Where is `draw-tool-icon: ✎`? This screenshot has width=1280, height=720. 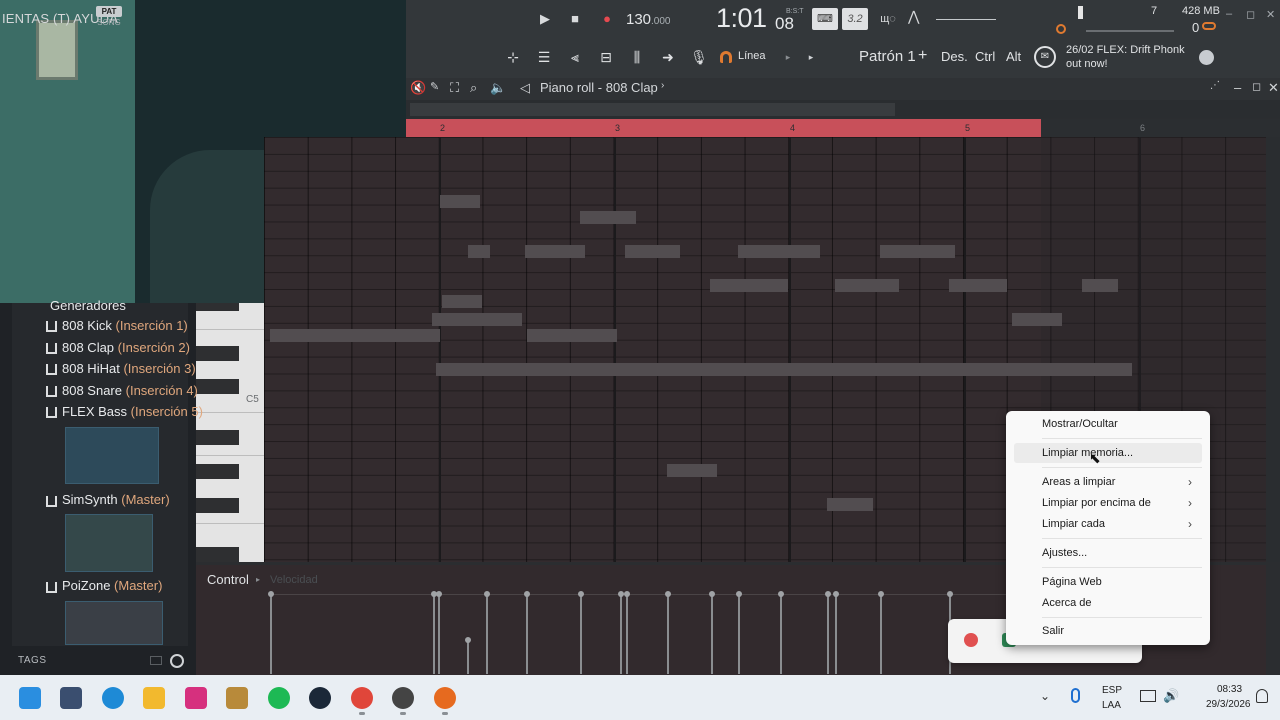
draw-tool-icon: ✎ is located at coordinates (434, 86).